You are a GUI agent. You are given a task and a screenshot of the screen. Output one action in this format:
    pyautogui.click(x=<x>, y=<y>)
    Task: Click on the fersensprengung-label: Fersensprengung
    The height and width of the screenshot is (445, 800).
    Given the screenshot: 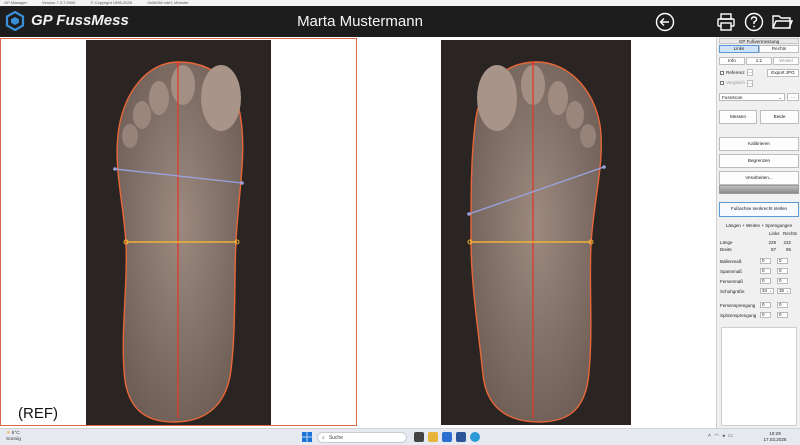 What is the action you would take?
    pyautogui.click(x=738, y=305)
    